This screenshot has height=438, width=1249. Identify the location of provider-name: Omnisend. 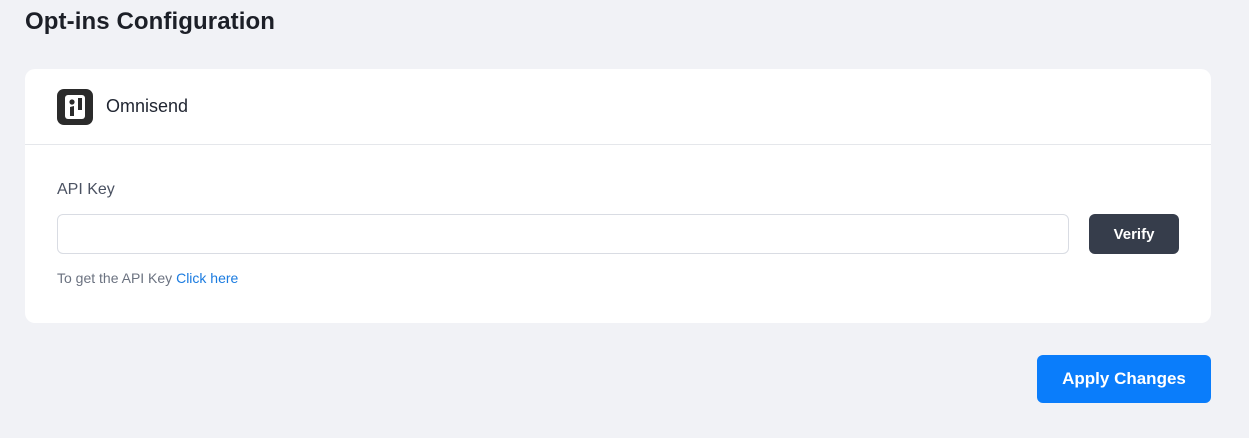
(147, 106).